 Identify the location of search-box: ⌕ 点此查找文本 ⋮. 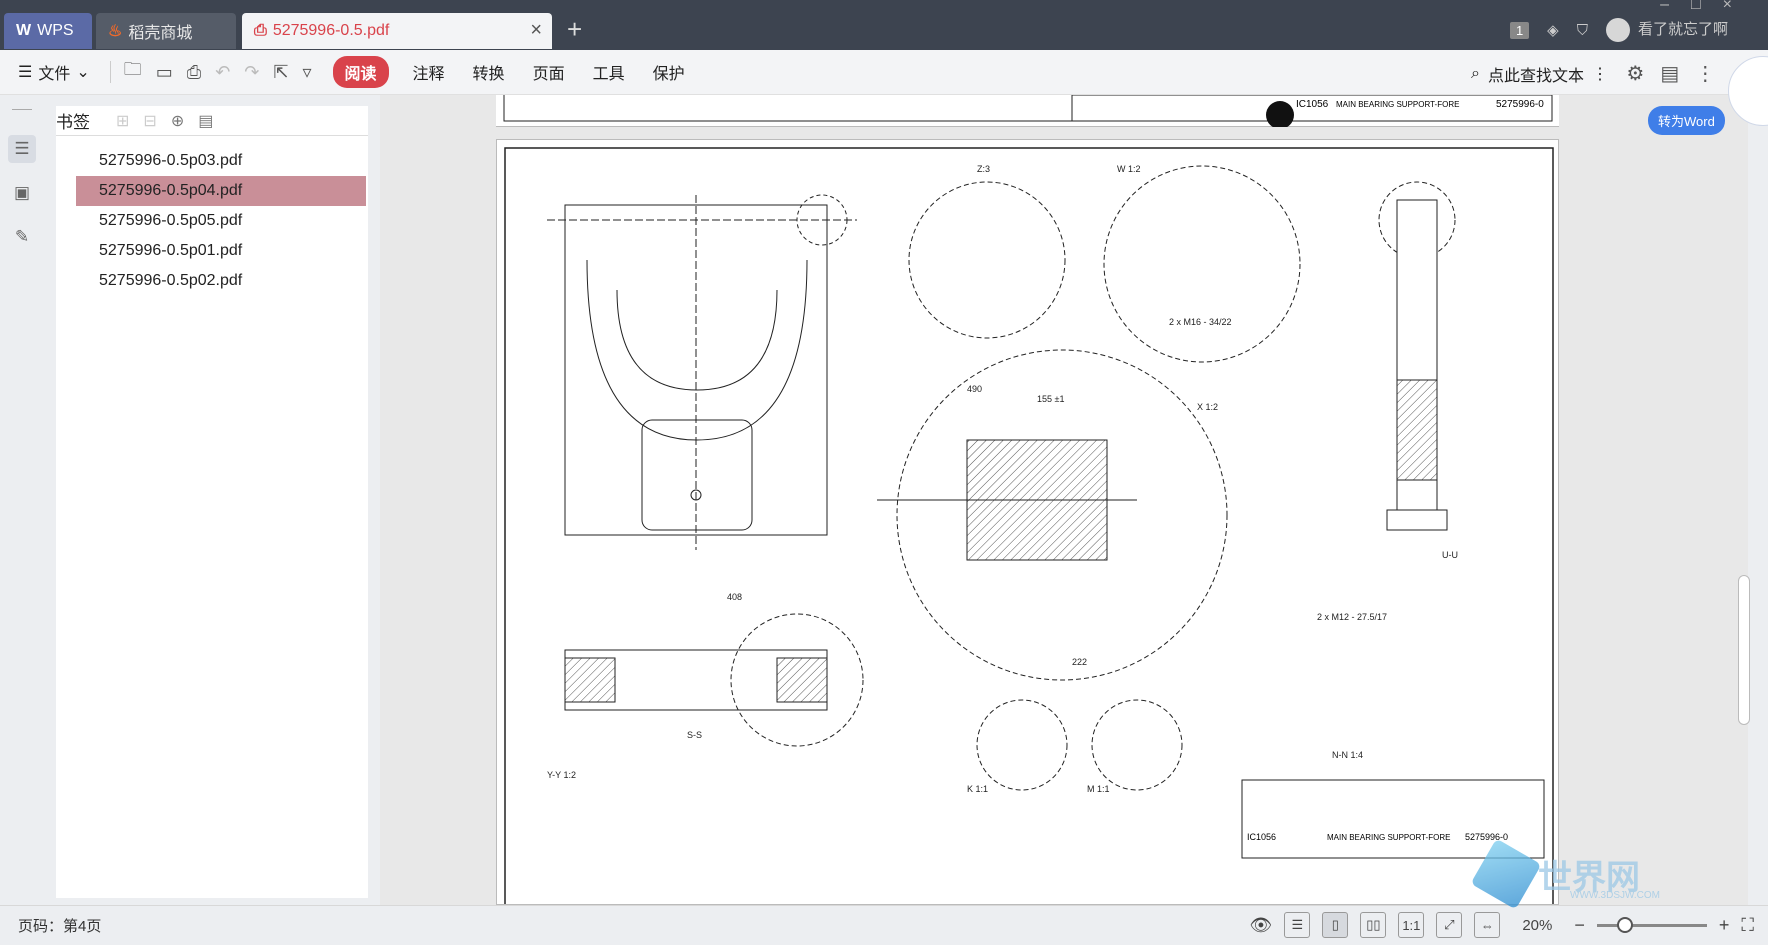
(1539, 74).